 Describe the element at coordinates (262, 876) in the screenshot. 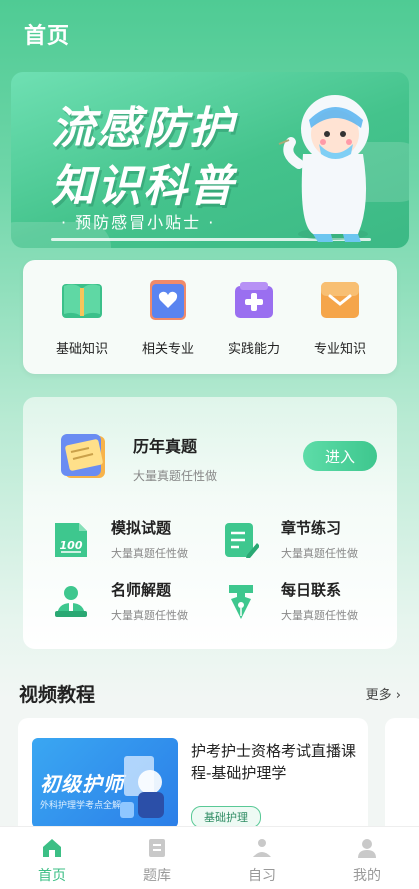

I see `tab-label: 自习` at that location.